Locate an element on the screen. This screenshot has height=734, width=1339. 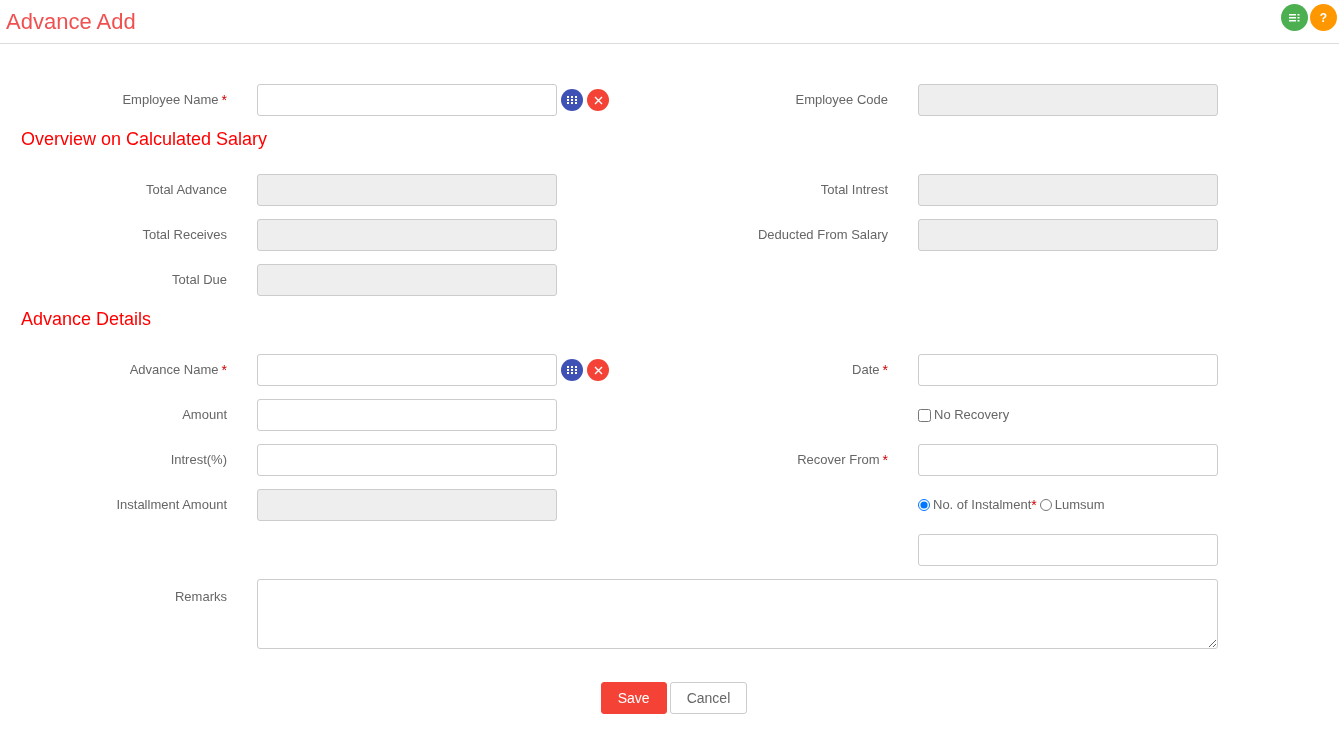
list-icon is located at coordinates (1294, 17).